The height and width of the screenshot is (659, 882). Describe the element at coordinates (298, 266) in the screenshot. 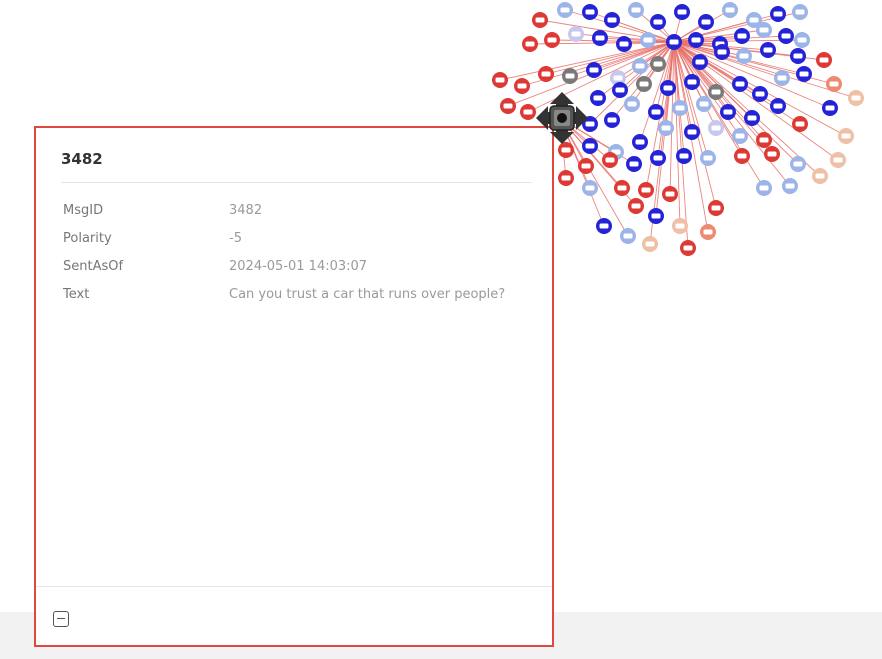

I see `property-value: 2024-05-01 14:03:07` at that location.